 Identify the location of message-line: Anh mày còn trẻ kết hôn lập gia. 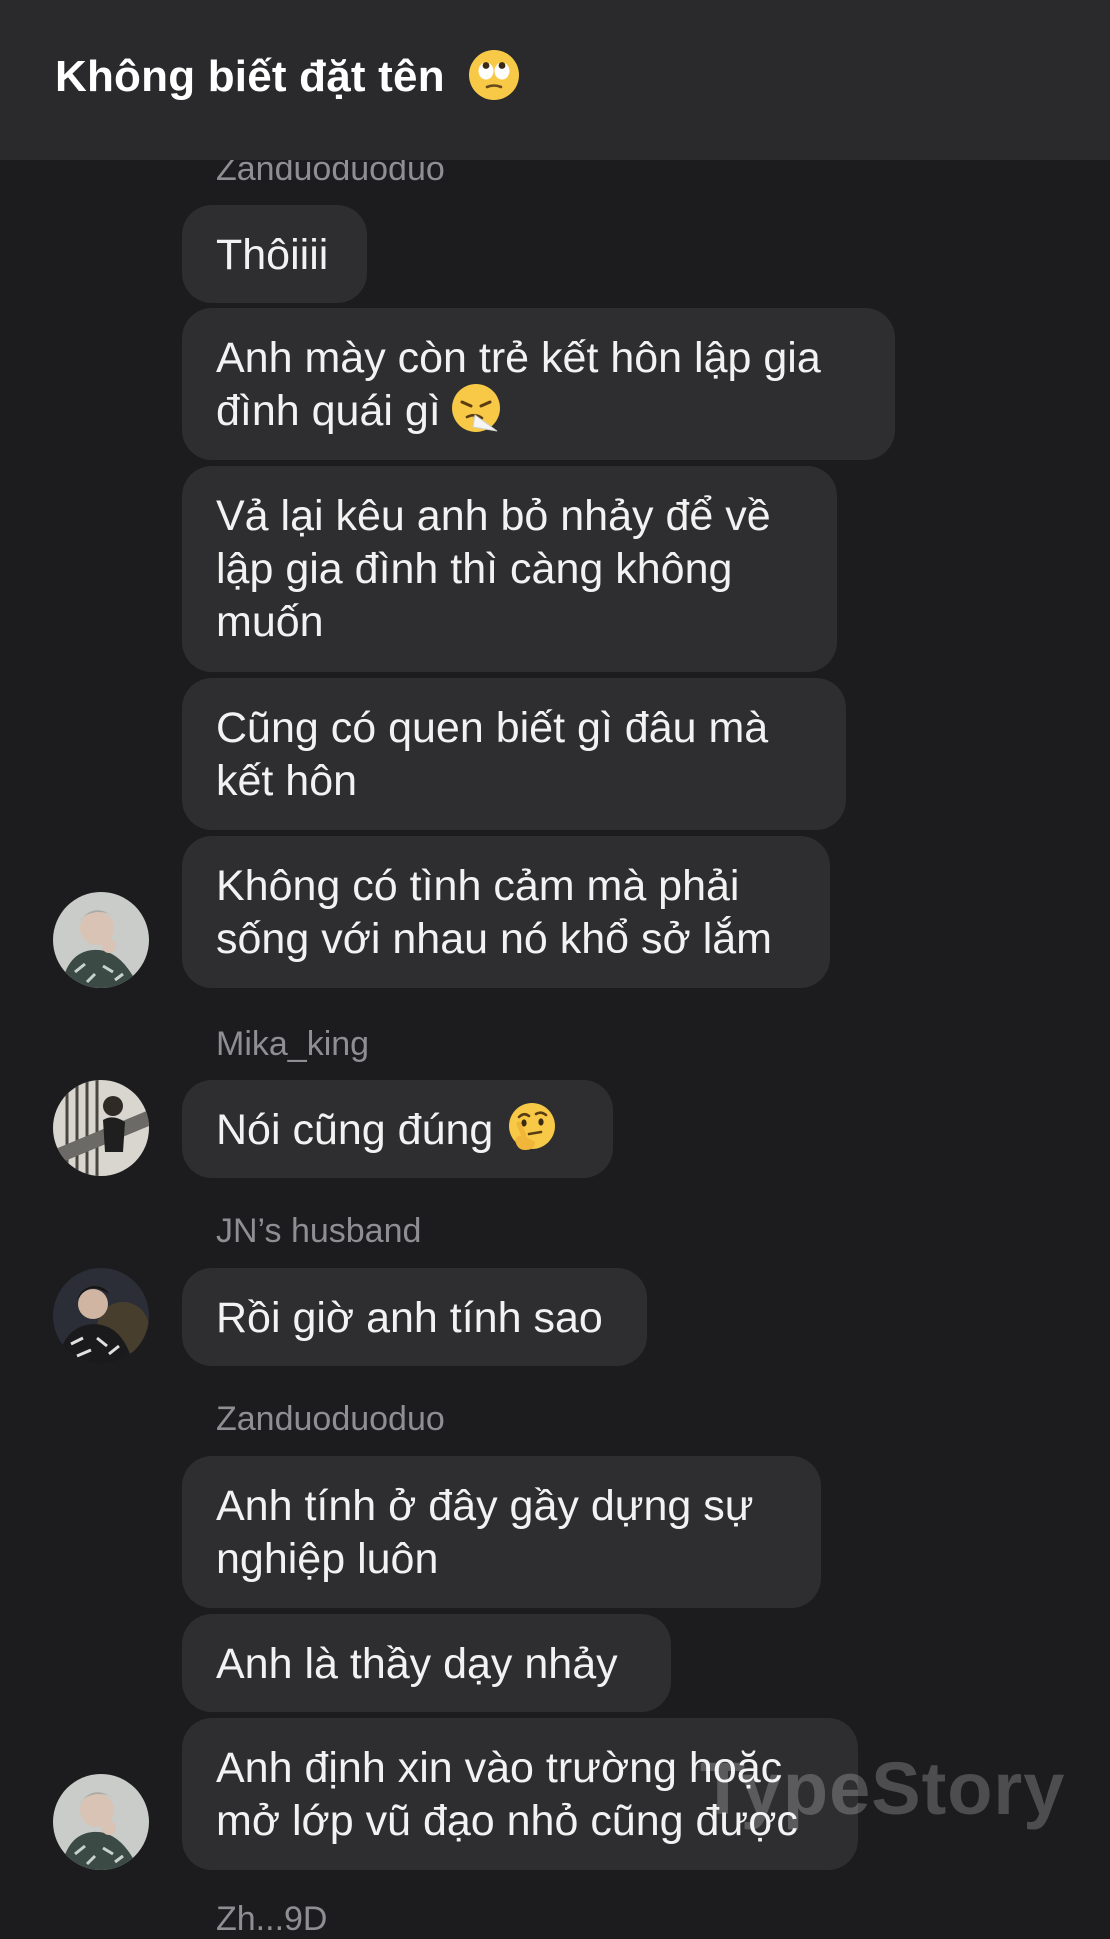
(518, 358).